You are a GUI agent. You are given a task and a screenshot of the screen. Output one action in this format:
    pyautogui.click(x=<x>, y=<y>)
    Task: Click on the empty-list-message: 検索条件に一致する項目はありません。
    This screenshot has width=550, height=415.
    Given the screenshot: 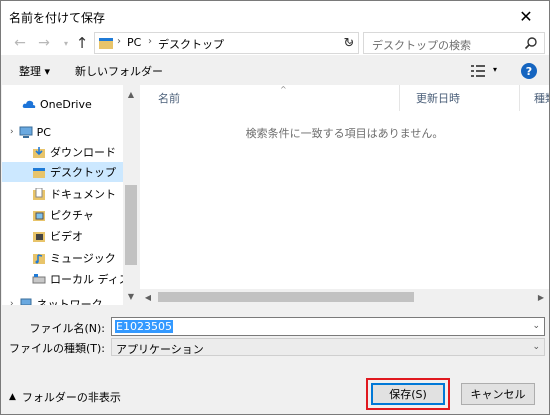 What is the action you would take?
    pyautogui.click(x=344, y=133)
    